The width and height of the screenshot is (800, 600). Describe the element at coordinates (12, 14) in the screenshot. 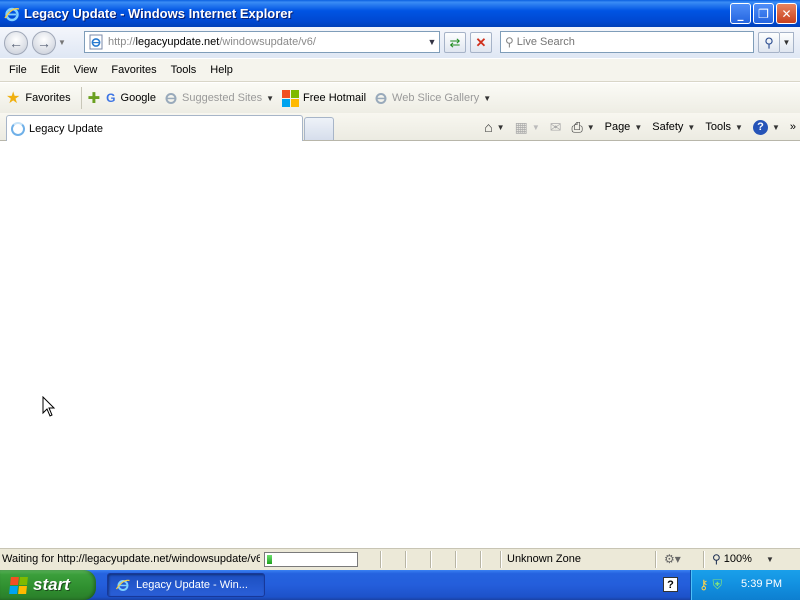

I see `ie-logo-icon` at that location.